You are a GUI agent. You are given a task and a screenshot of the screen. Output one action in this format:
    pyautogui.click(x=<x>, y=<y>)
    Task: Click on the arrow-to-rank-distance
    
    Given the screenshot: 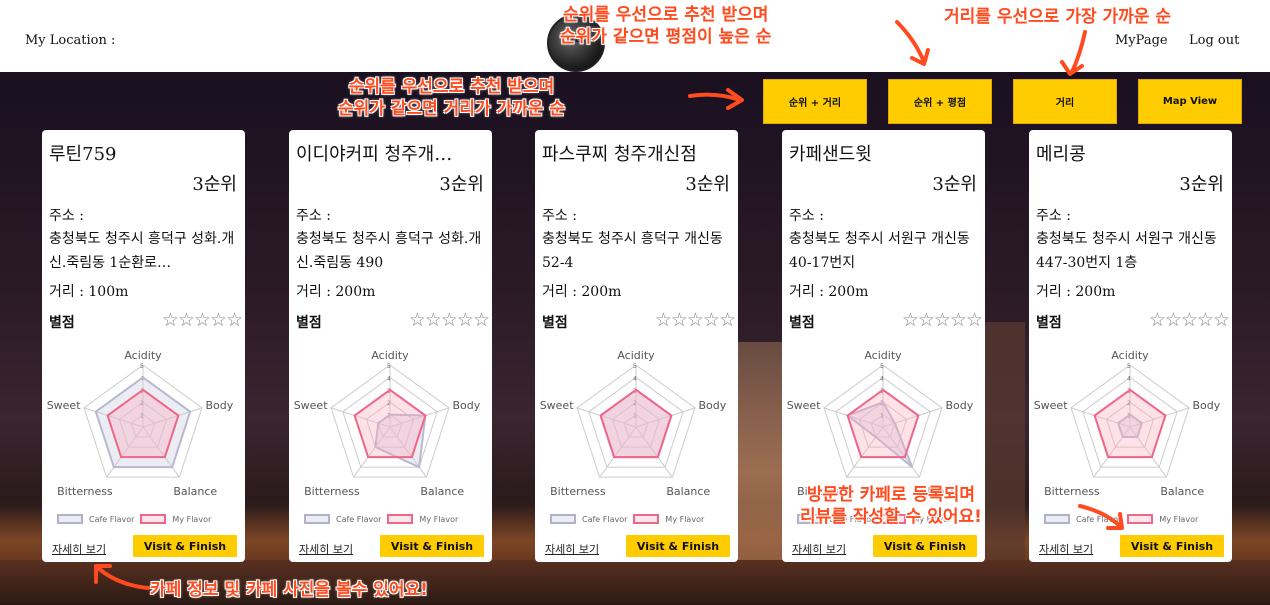 What is the action you would take?
    pyautogui.click(x=716, y=99)
    